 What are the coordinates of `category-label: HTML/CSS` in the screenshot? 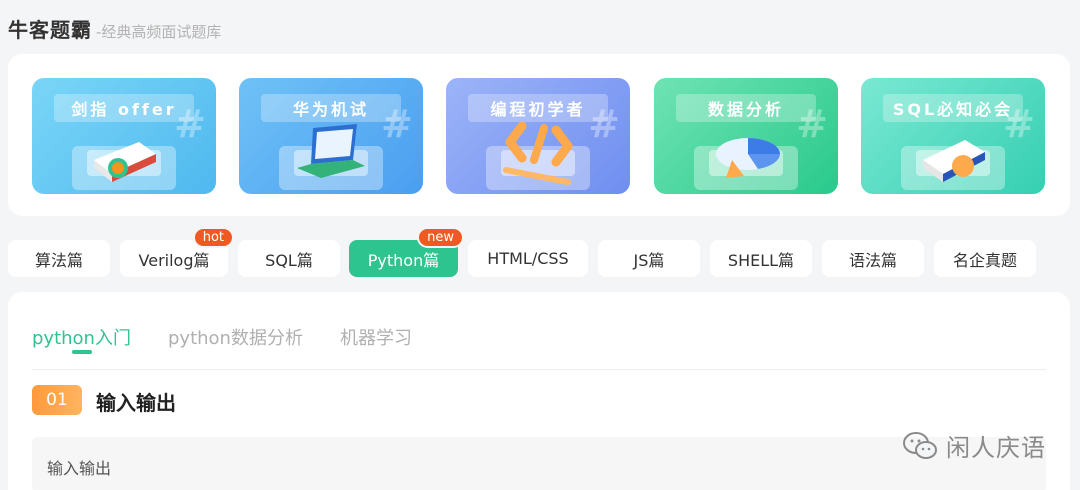 It's located at (528, 258).